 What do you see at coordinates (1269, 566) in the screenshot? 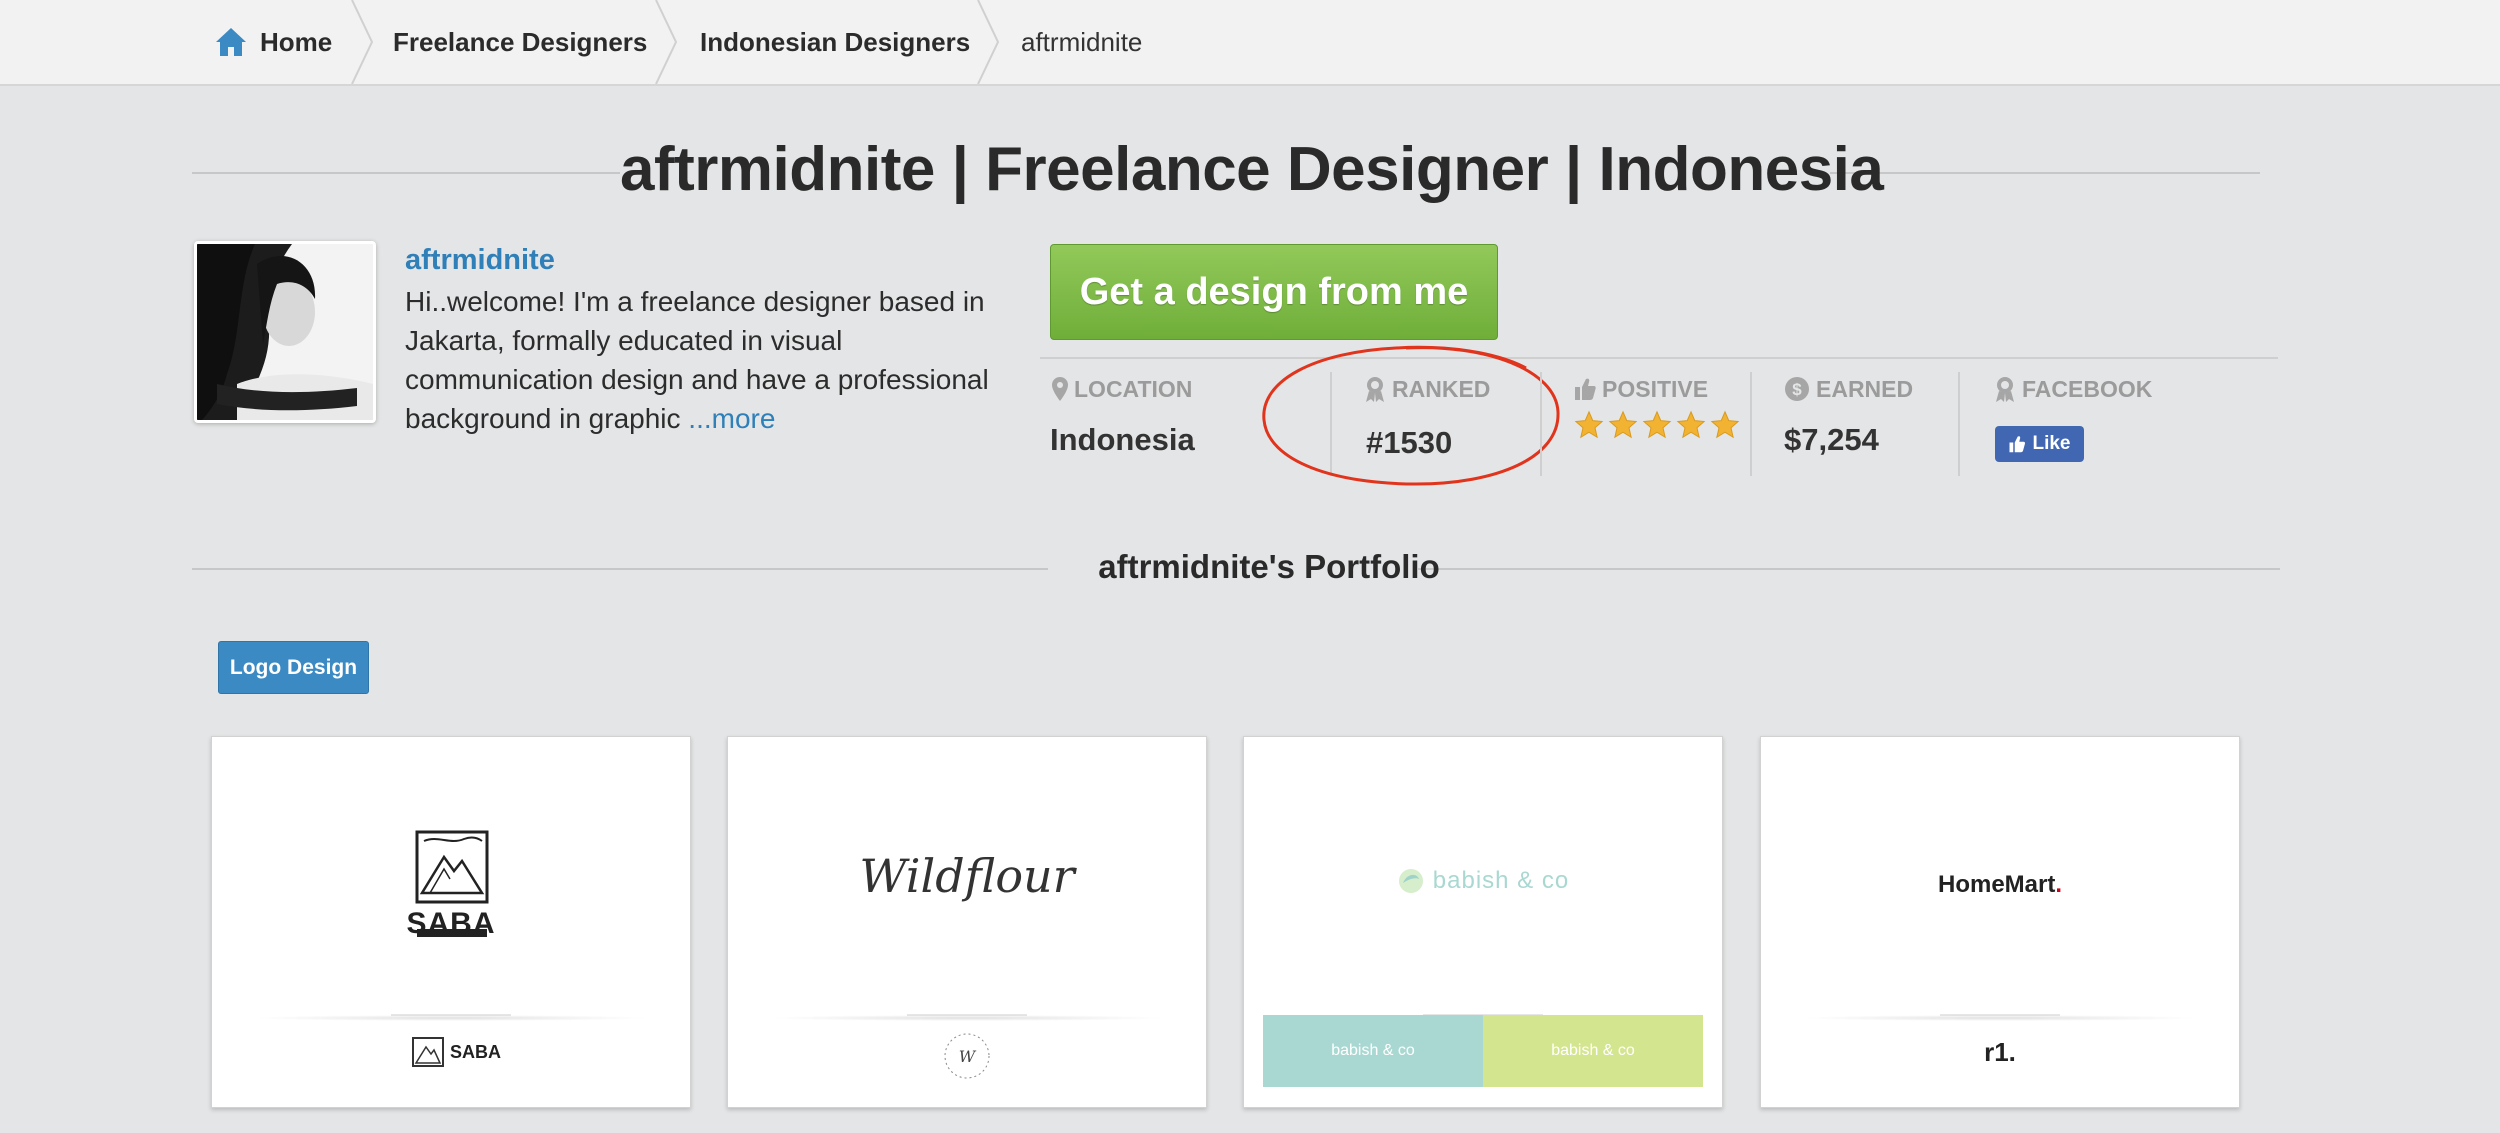
I see `portfolio-title: aftrmidnite's Portfolio` at bounding box center [1269, 566].